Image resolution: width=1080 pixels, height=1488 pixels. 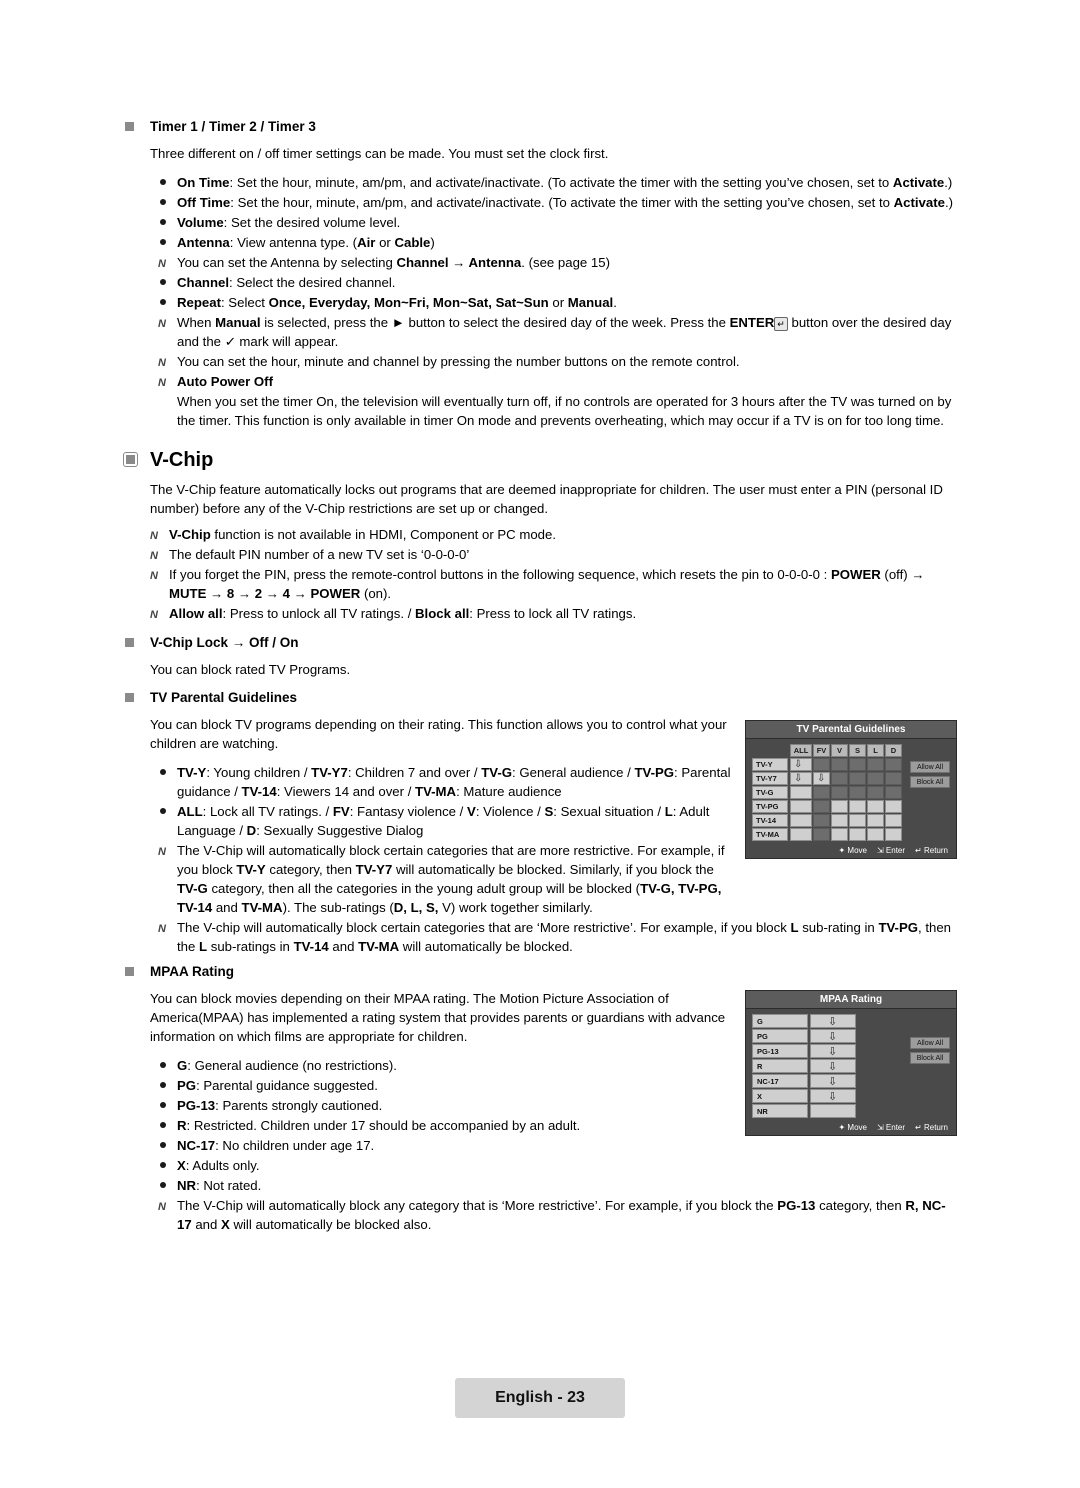 I want to click on mpaa-cell-pg: ⇩, so click(x=833, y=1036).